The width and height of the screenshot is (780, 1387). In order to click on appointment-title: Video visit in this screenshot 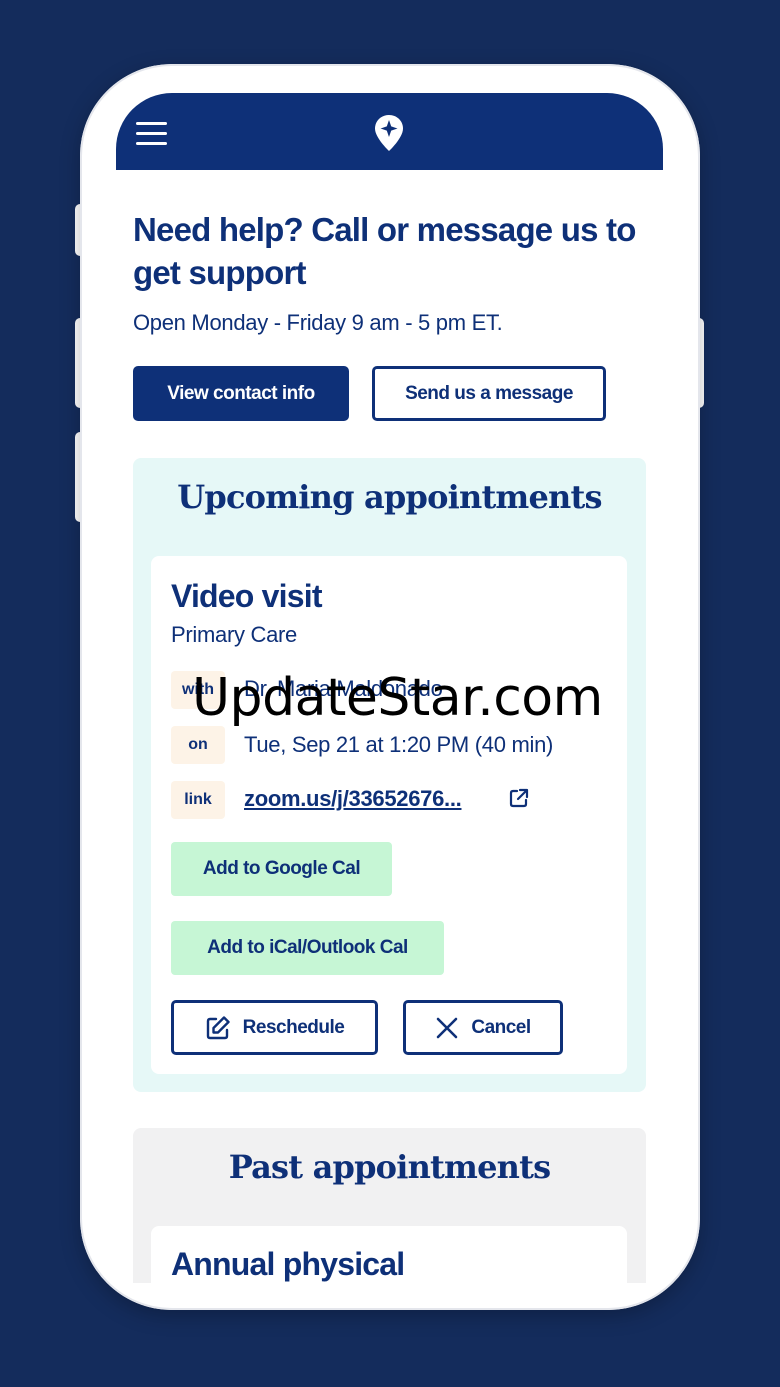, I will do `click(246, 596)`.